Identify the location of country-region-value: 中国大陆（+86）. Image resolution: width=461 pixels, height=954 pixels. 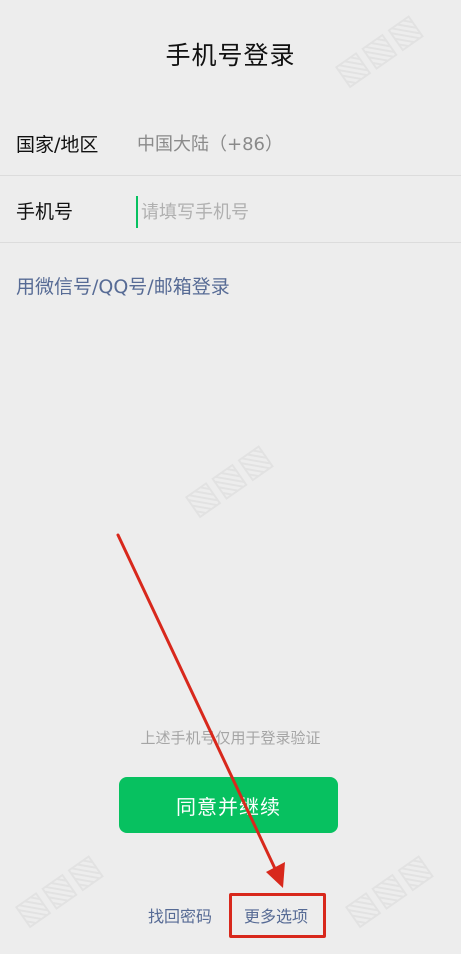
(210, 143).